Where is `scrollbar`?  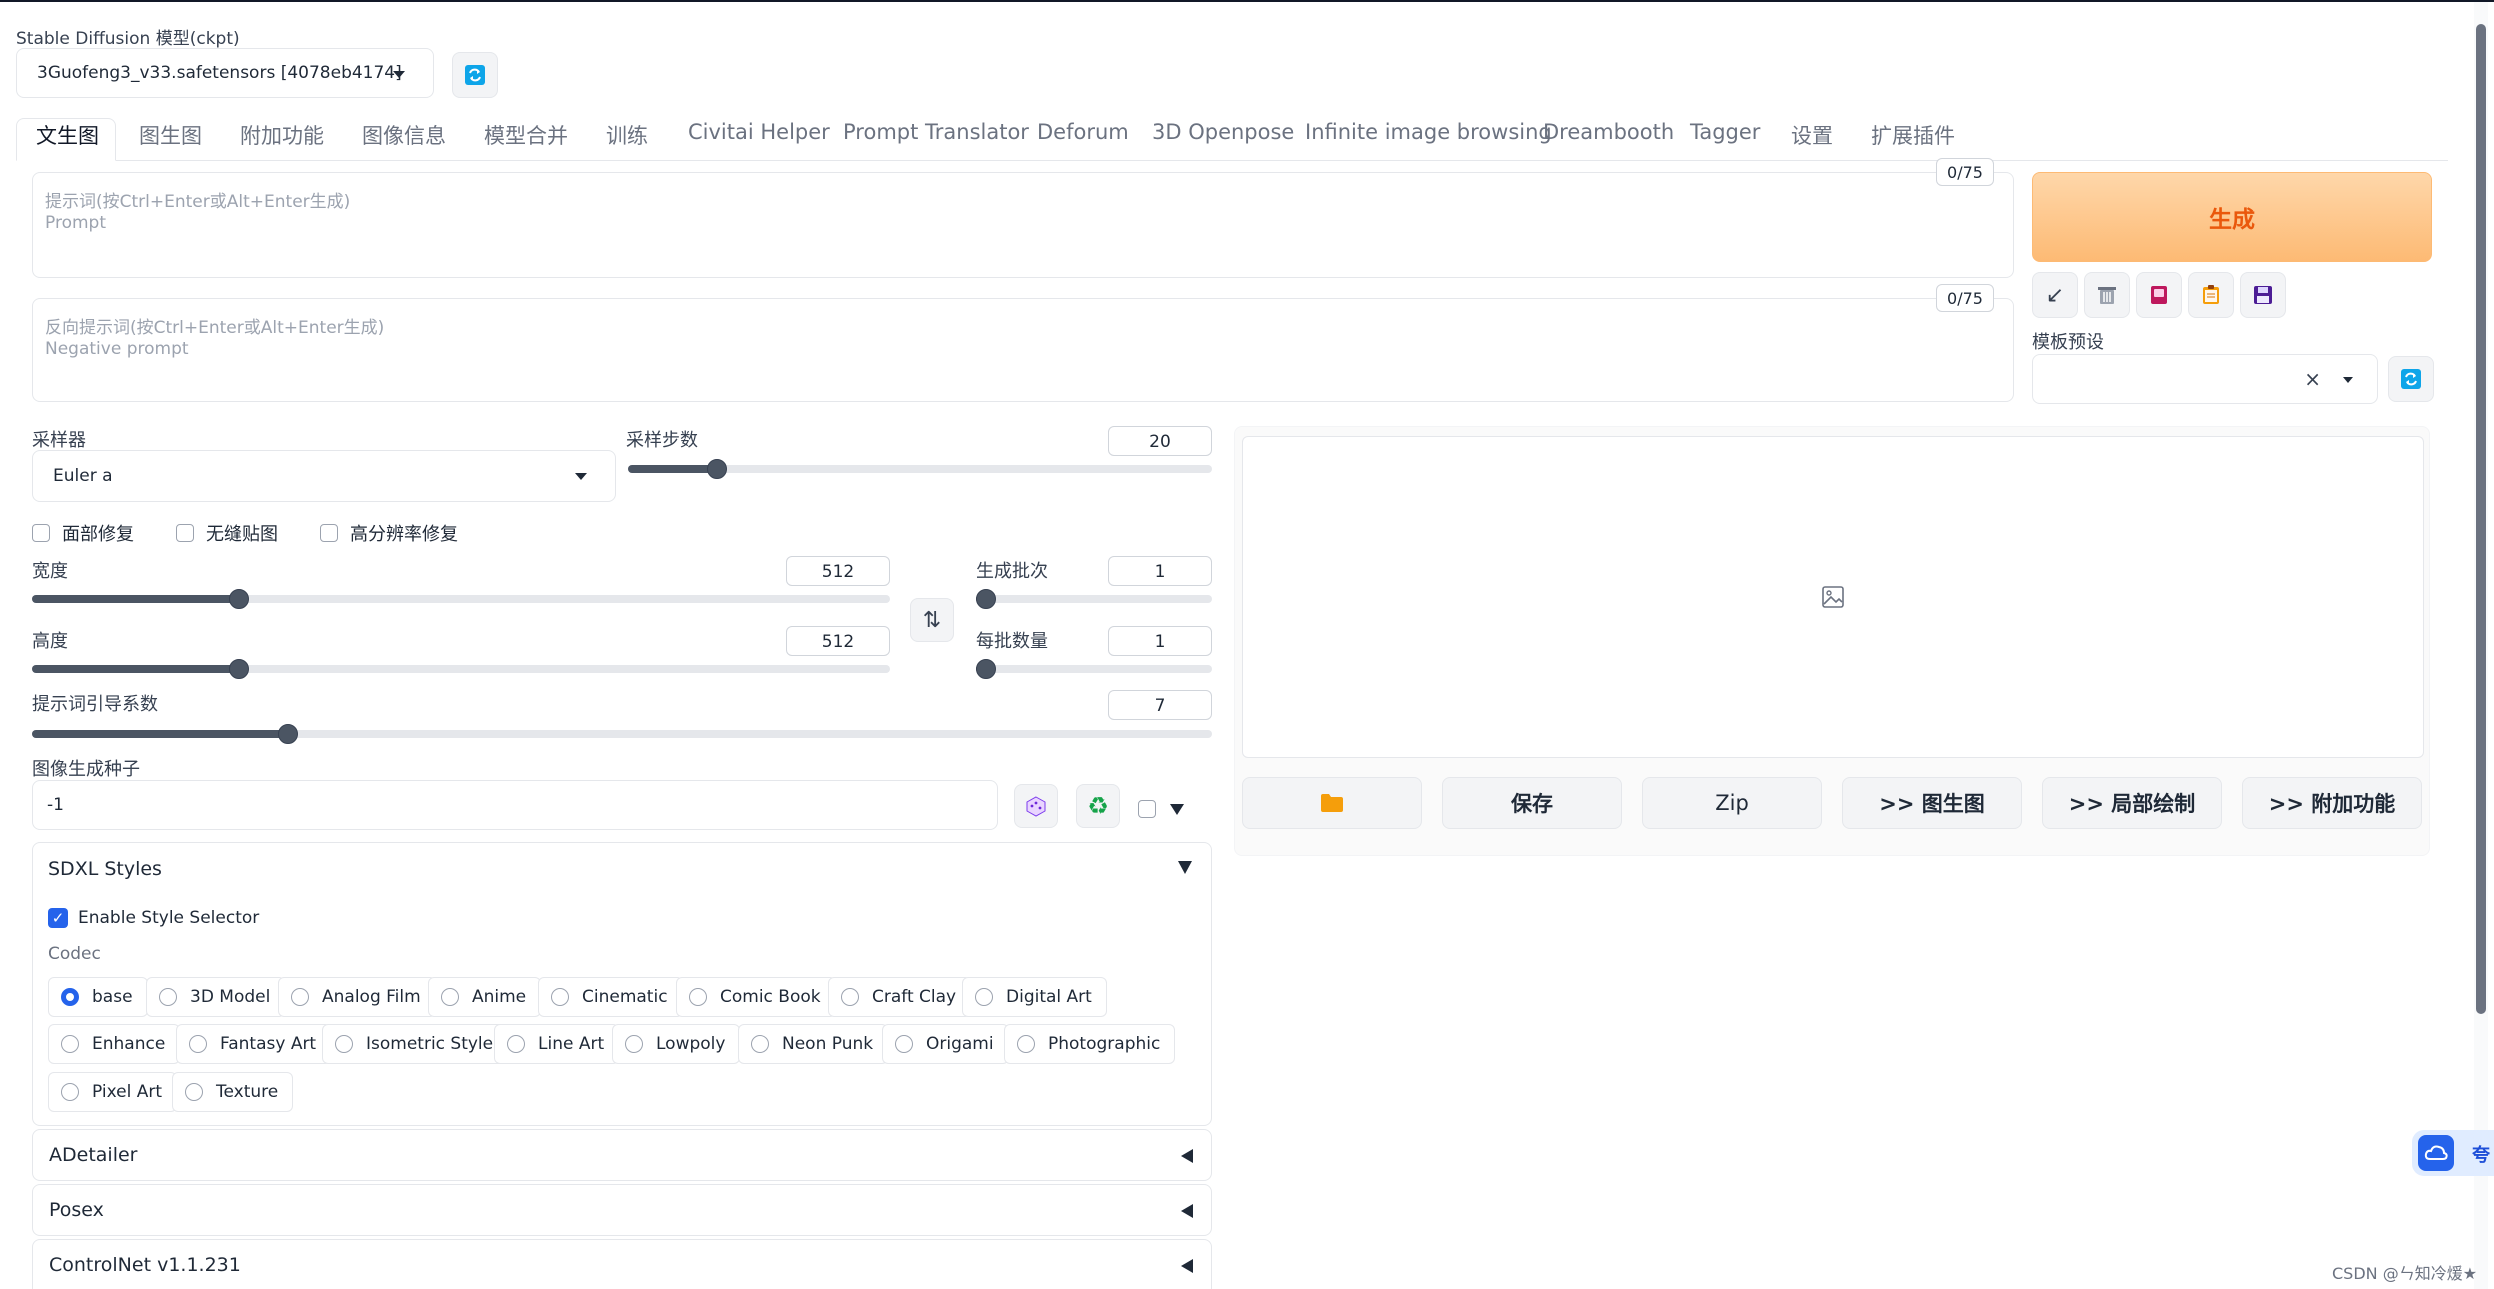 scrollbar is located at coordinates (2481, 645).